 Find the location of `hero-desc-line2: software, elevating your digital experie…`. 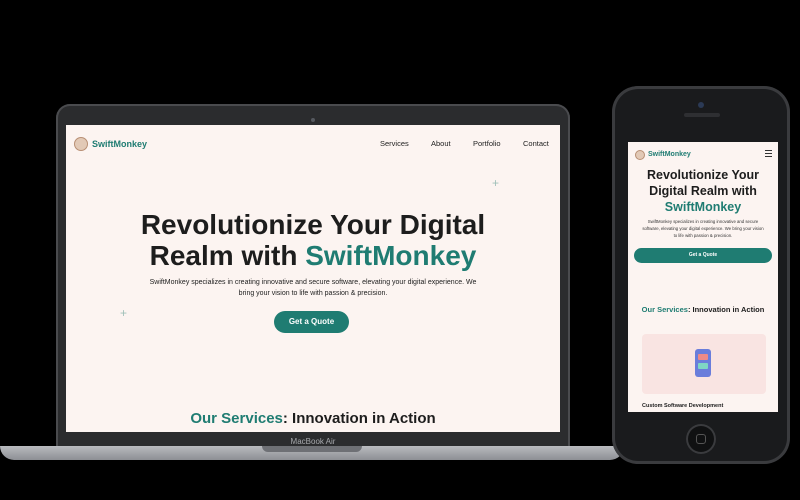

hero-desc-line2: software, elevating your digital experie… is located at coordinates (703, 228).